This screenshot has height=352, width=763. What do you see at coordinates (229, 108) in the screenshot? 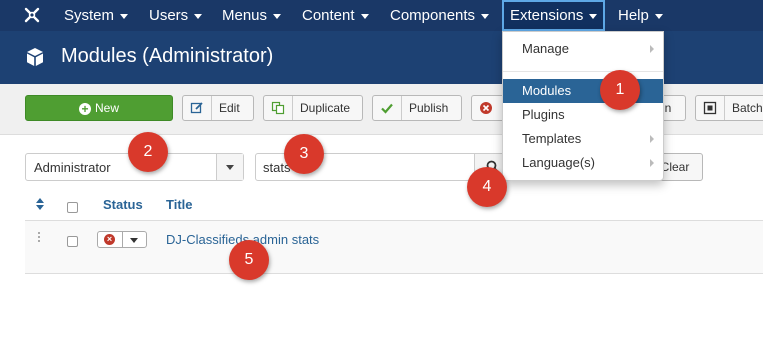
I see `edit-button-label: Edit` at bounding box center [229, 108].